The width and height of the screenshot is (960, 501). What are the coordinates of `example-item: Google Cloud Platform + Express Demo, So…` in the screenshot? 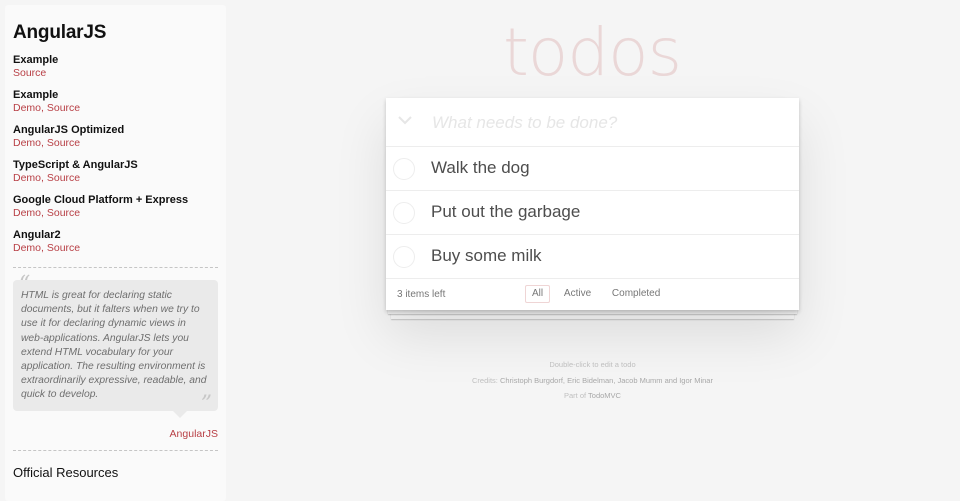 It's located at (115, 207).